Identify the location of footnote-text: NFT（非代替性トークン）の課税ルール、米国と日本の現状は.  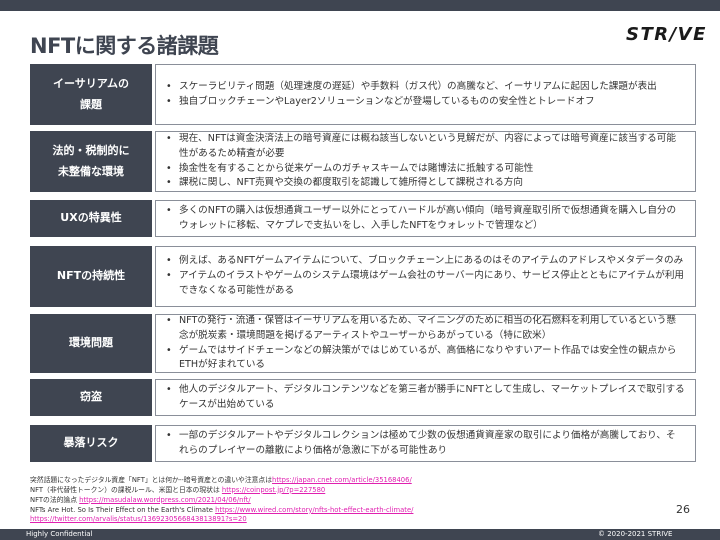
(126, 489).